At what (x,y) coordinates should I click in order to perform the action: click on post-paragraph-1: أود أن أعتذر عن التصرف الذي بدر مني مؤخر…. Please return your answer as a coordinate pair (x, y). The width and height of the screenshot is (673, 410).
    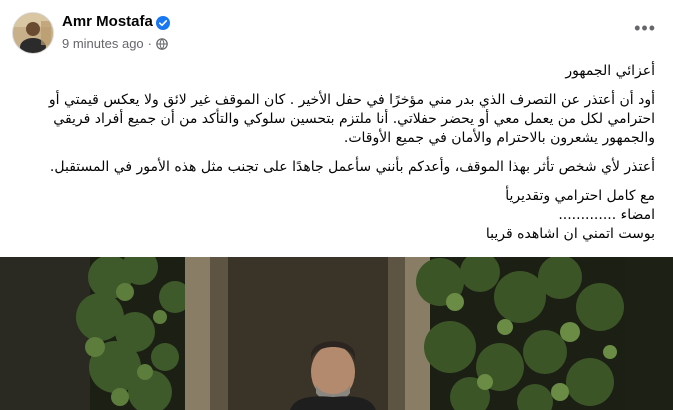
    Looking at the image, I should click on (351, 119).